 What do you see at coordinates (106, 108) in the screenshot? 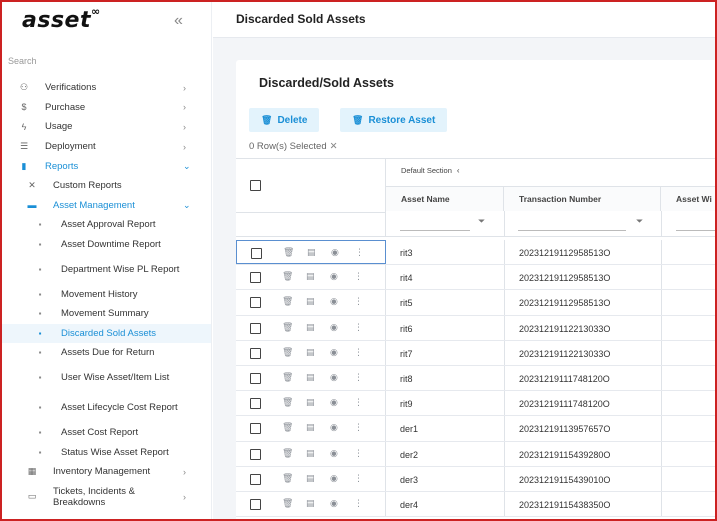
I see `sidebar-item-purchase: $ Purchase ›` at bounding box center [106, 108].